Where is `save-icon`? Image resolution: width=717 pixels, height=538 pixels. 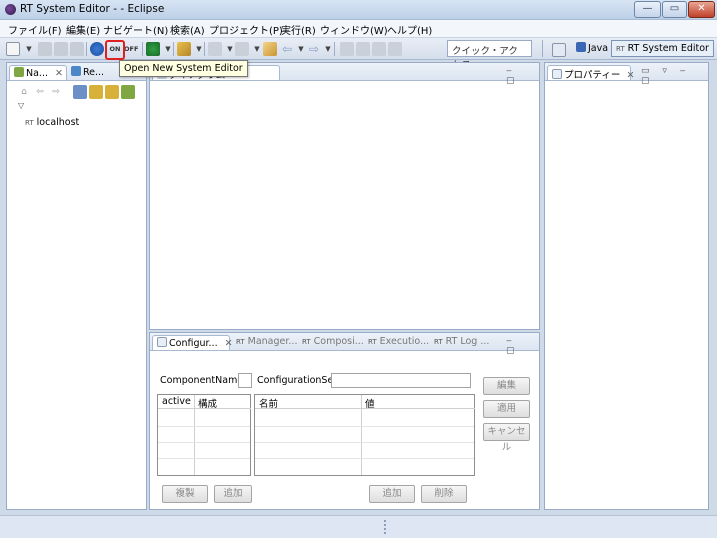 save-icon is located at coordinates (45, 49).